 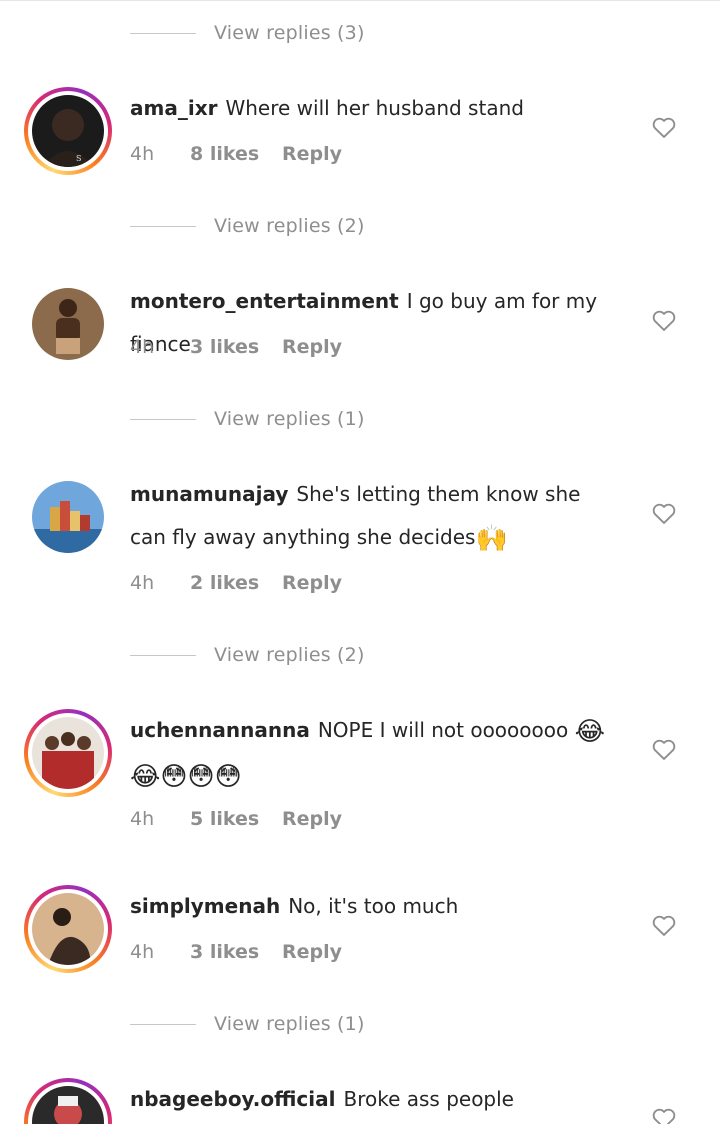 I want to click on comment-username: nbageeboy.official, so click(x=232, y=1099).